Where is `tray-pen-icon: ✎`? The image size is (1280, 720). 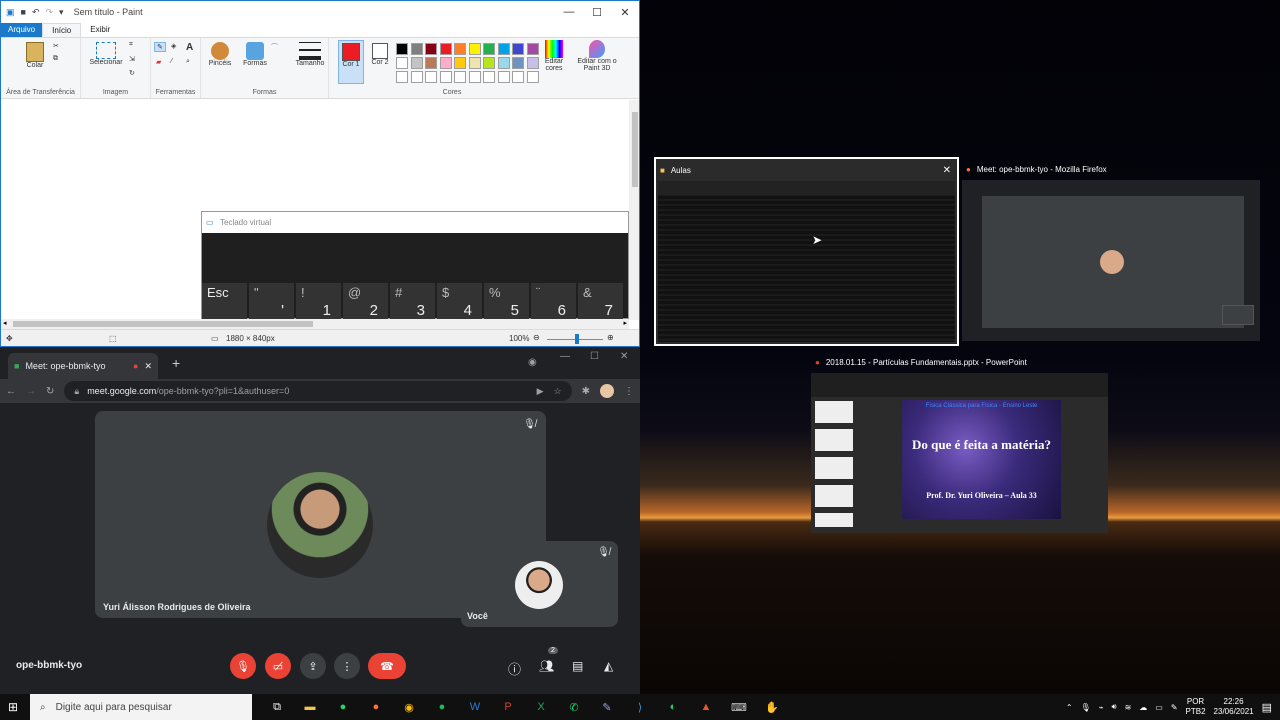
tray-pen-icon: ✎ is located at coordinates (1174, 707).